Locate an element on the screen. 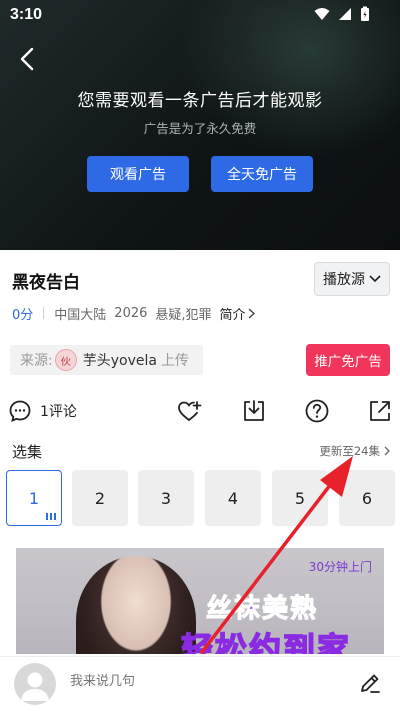 The height and width of the screenshot is (711, 400). comment-icon is located at coordinates (20, 411).